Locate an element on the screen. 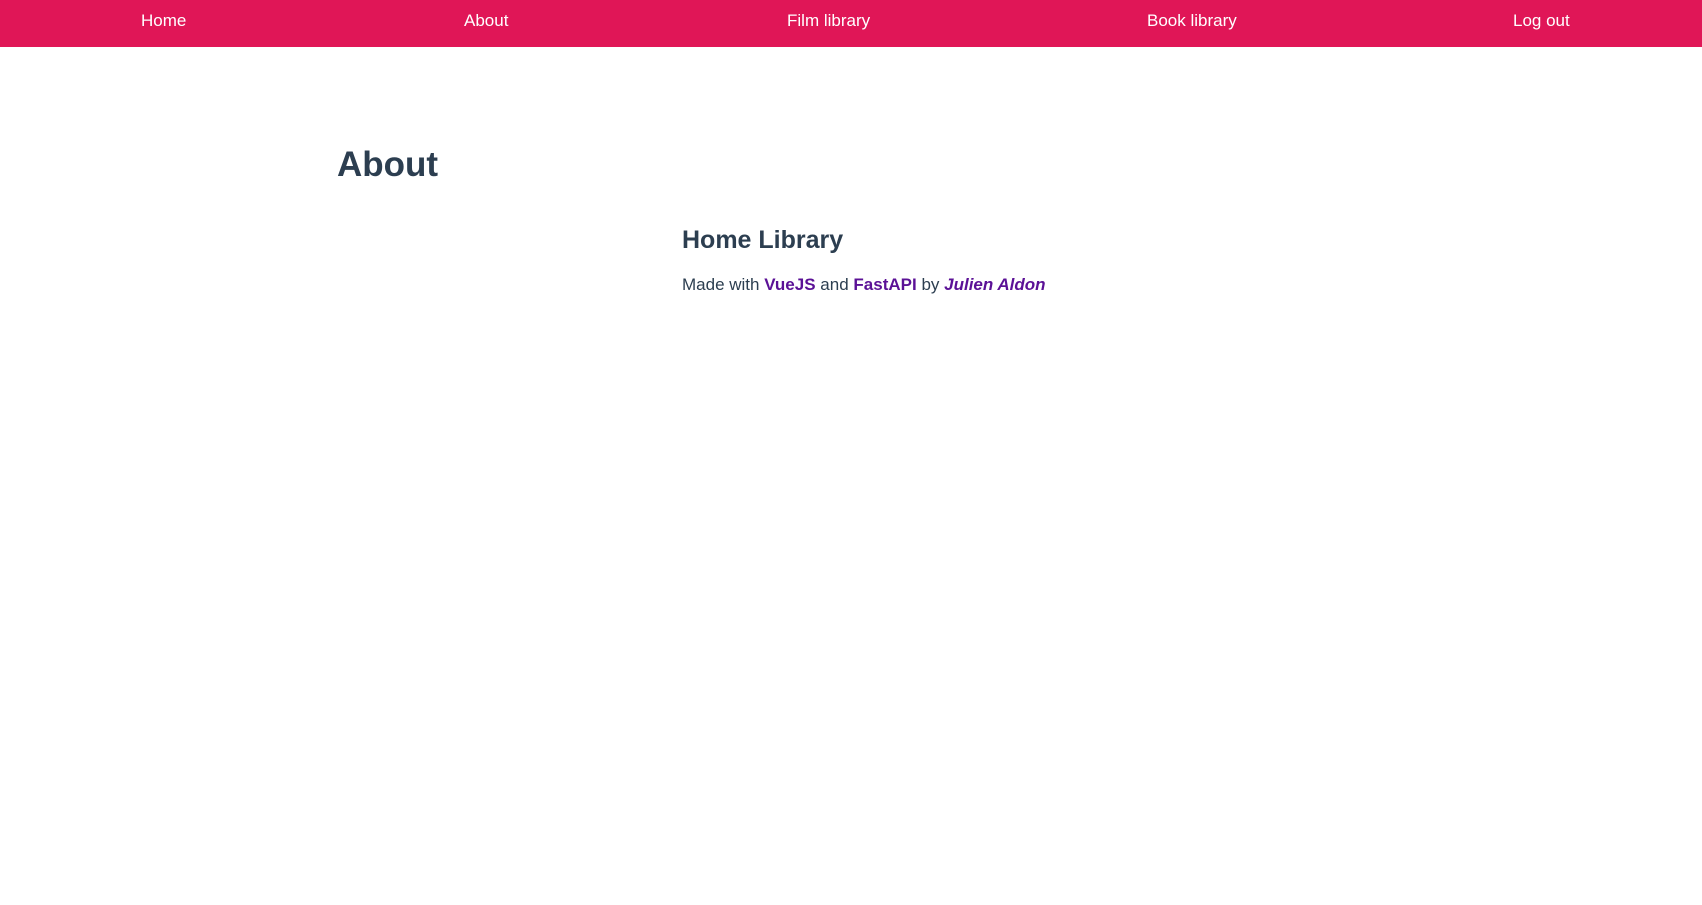 This screenshot has width=1702, height=905. by-text: by is located at coordinates (930, 284).